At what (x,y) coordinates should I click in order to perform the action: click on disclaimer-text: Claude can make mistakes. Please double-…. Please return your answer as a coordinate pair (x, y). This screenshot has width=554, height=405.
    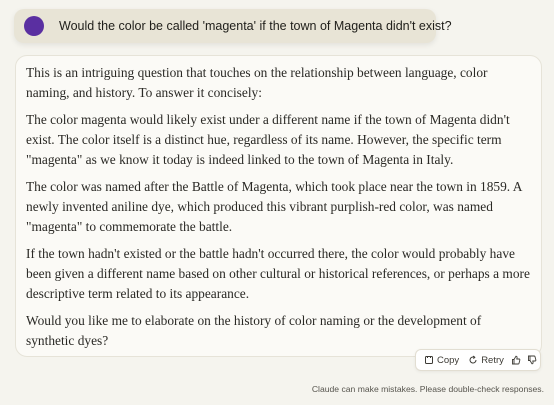
    Looking at the image, I should click on (427, 389).